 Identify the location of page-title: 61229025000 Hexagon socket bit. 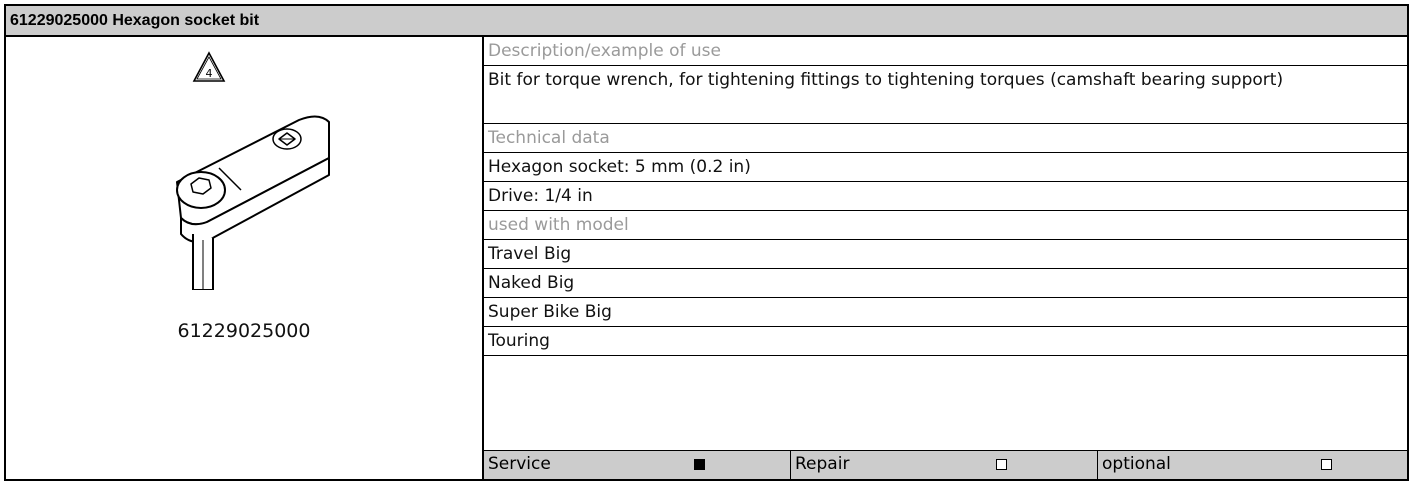
(135, 20).